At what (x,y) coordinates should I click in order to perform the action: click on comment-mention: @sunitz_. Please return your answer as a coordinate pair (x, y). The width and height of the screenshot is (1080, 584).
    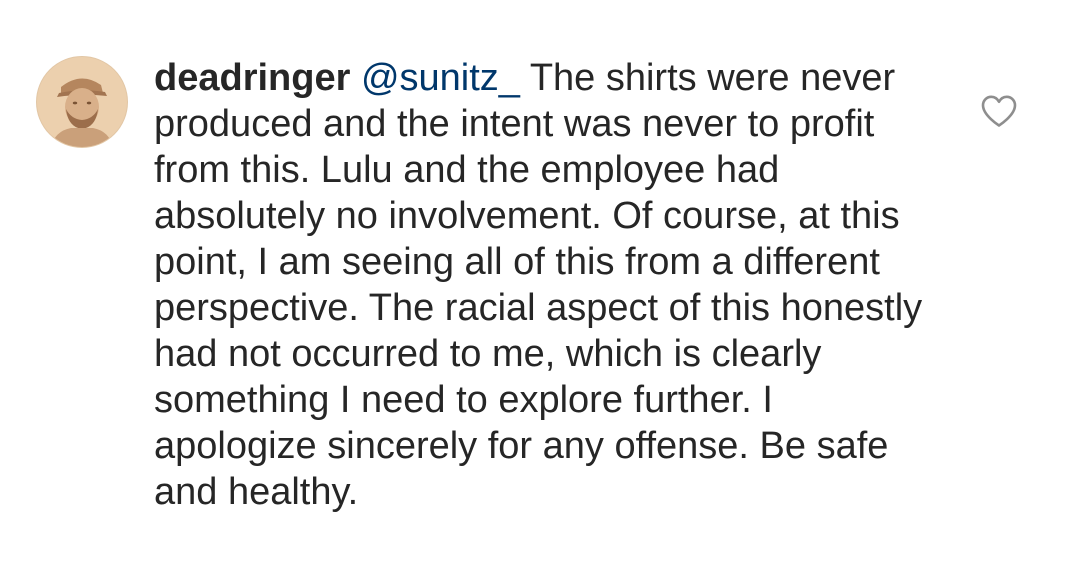
    Looking at the image, I should click on (440, 78).